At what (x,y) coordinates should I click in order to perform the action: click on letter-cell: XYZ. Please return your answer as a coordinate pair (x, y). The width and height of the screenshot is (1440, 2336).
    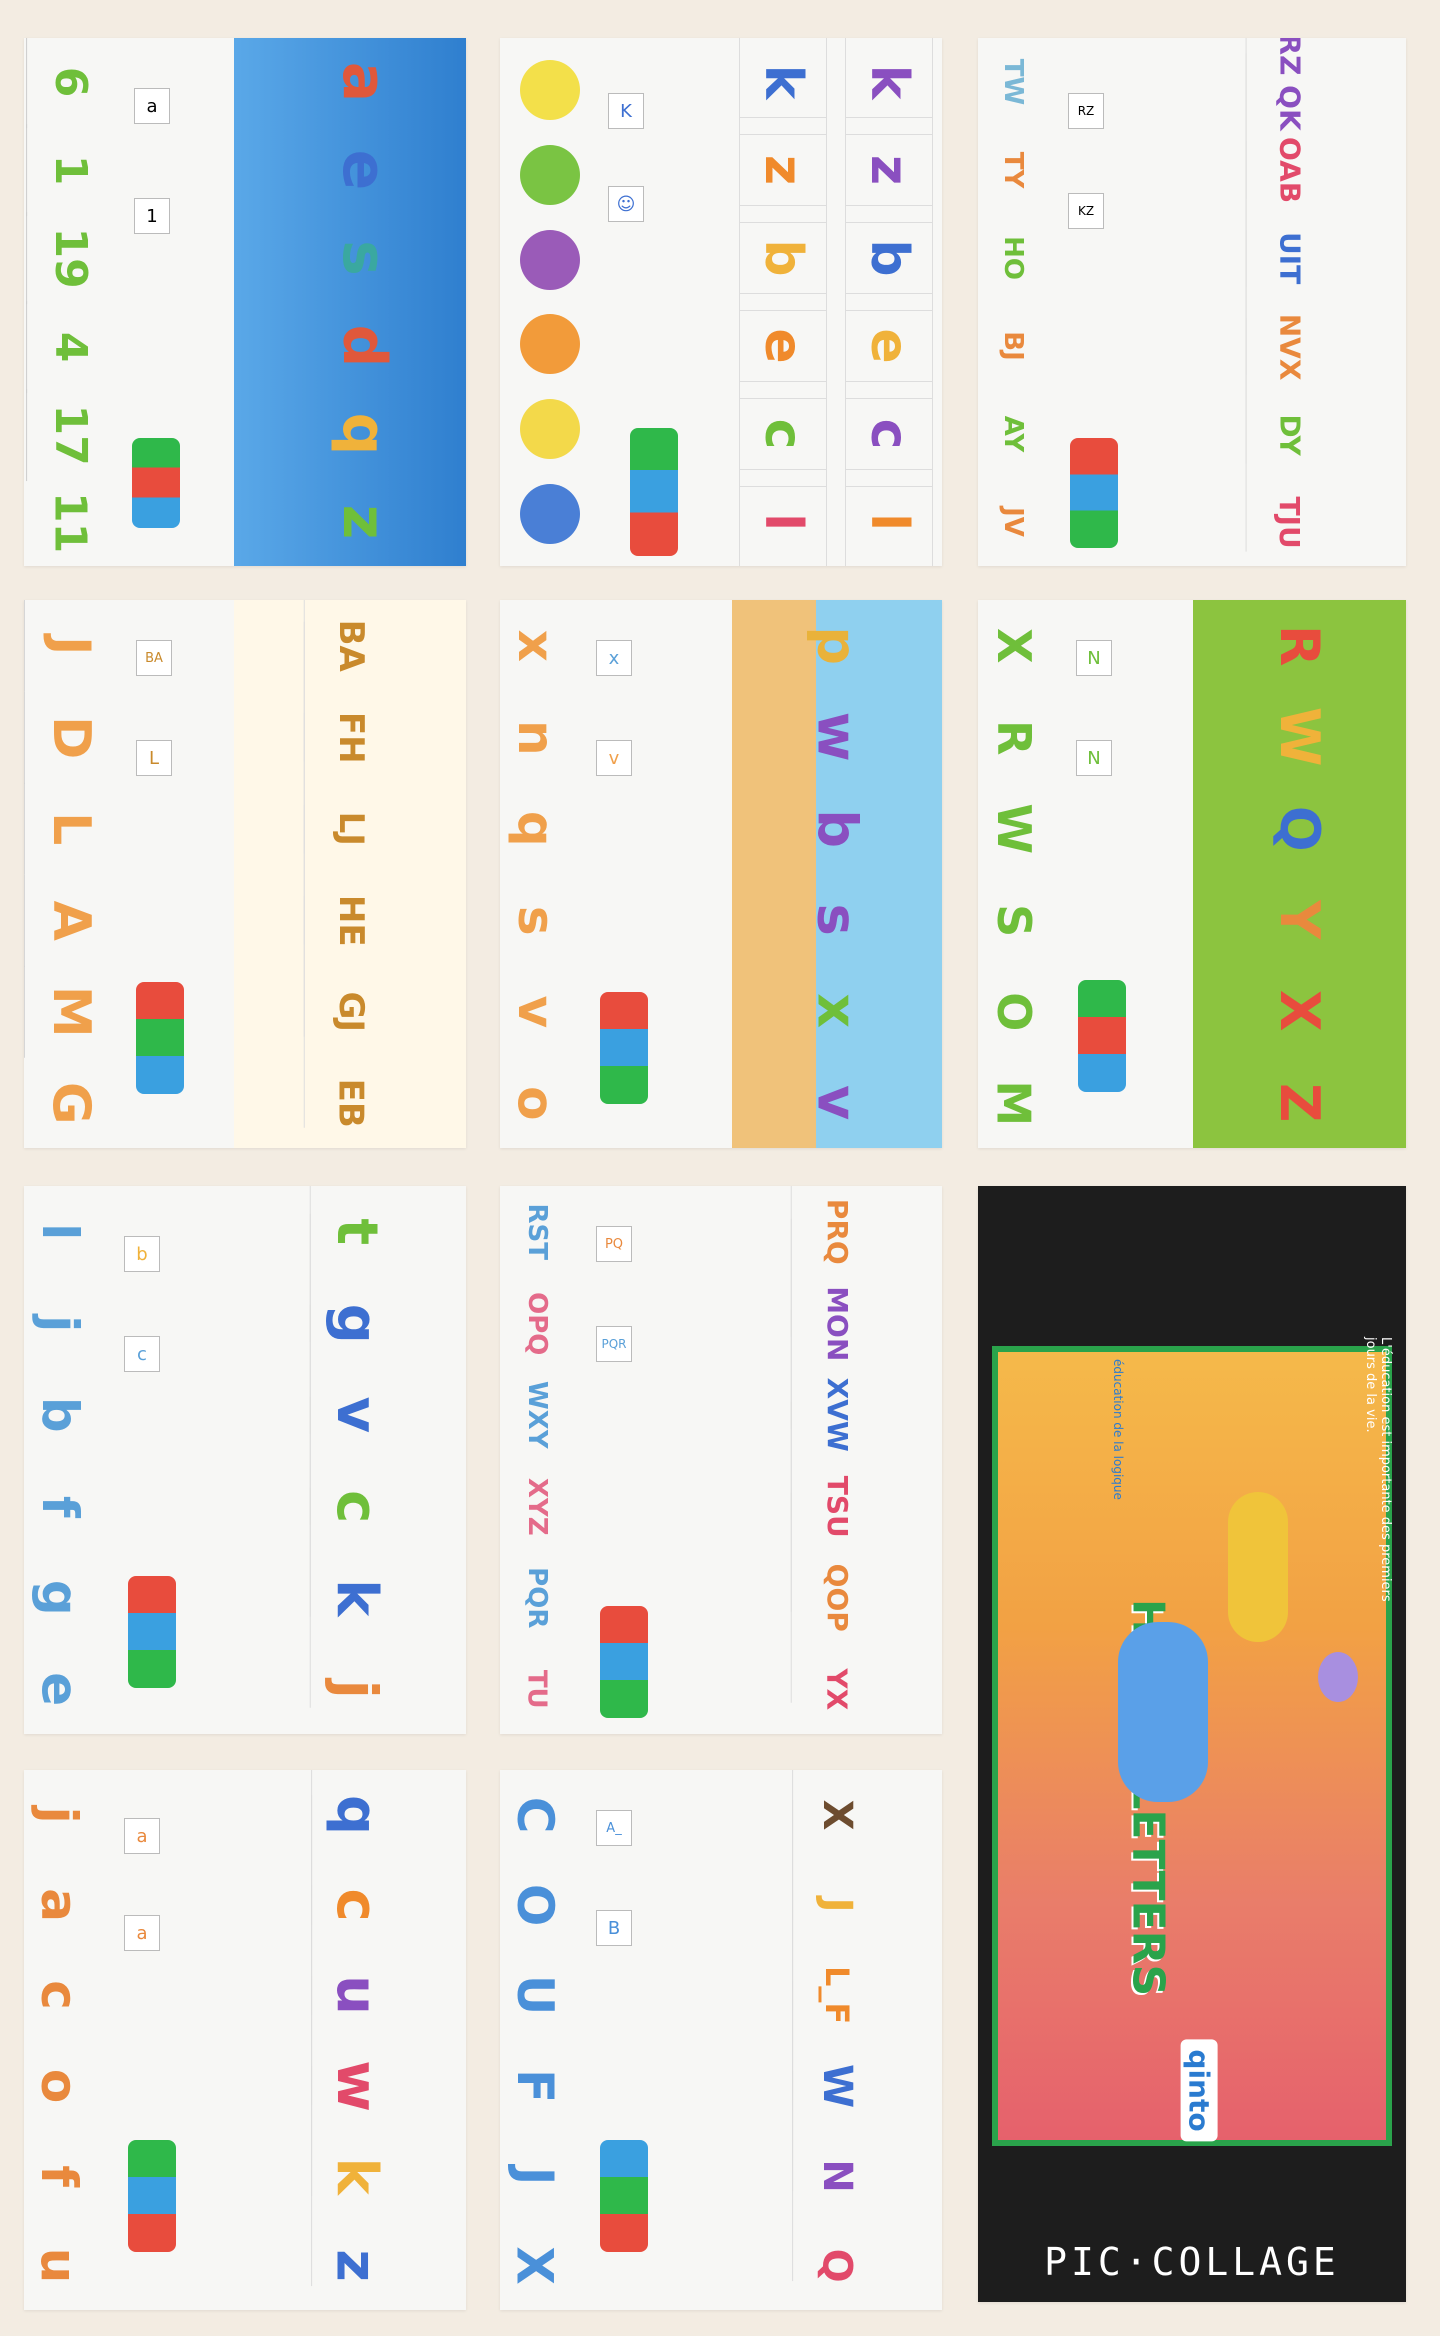
    Looking at the image, I should click on (541, 1506).